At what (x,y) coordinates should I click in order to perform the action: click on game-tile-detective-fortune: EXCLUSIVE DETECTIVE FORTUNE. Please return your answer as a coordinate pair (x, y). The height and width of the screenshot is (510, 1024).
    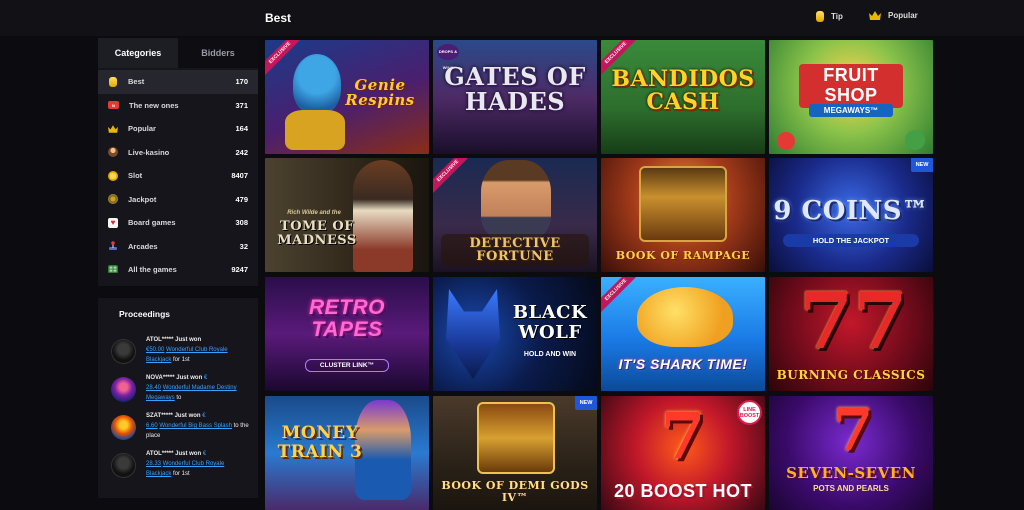
    Looking at the image, I should click on (515, 215).